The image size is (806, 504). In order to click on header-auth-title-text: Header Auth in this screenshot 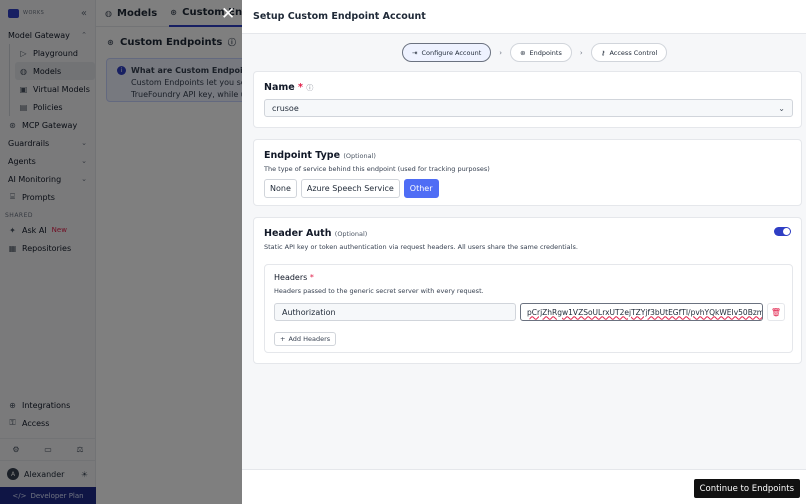, I will do `click(298, 233)`.